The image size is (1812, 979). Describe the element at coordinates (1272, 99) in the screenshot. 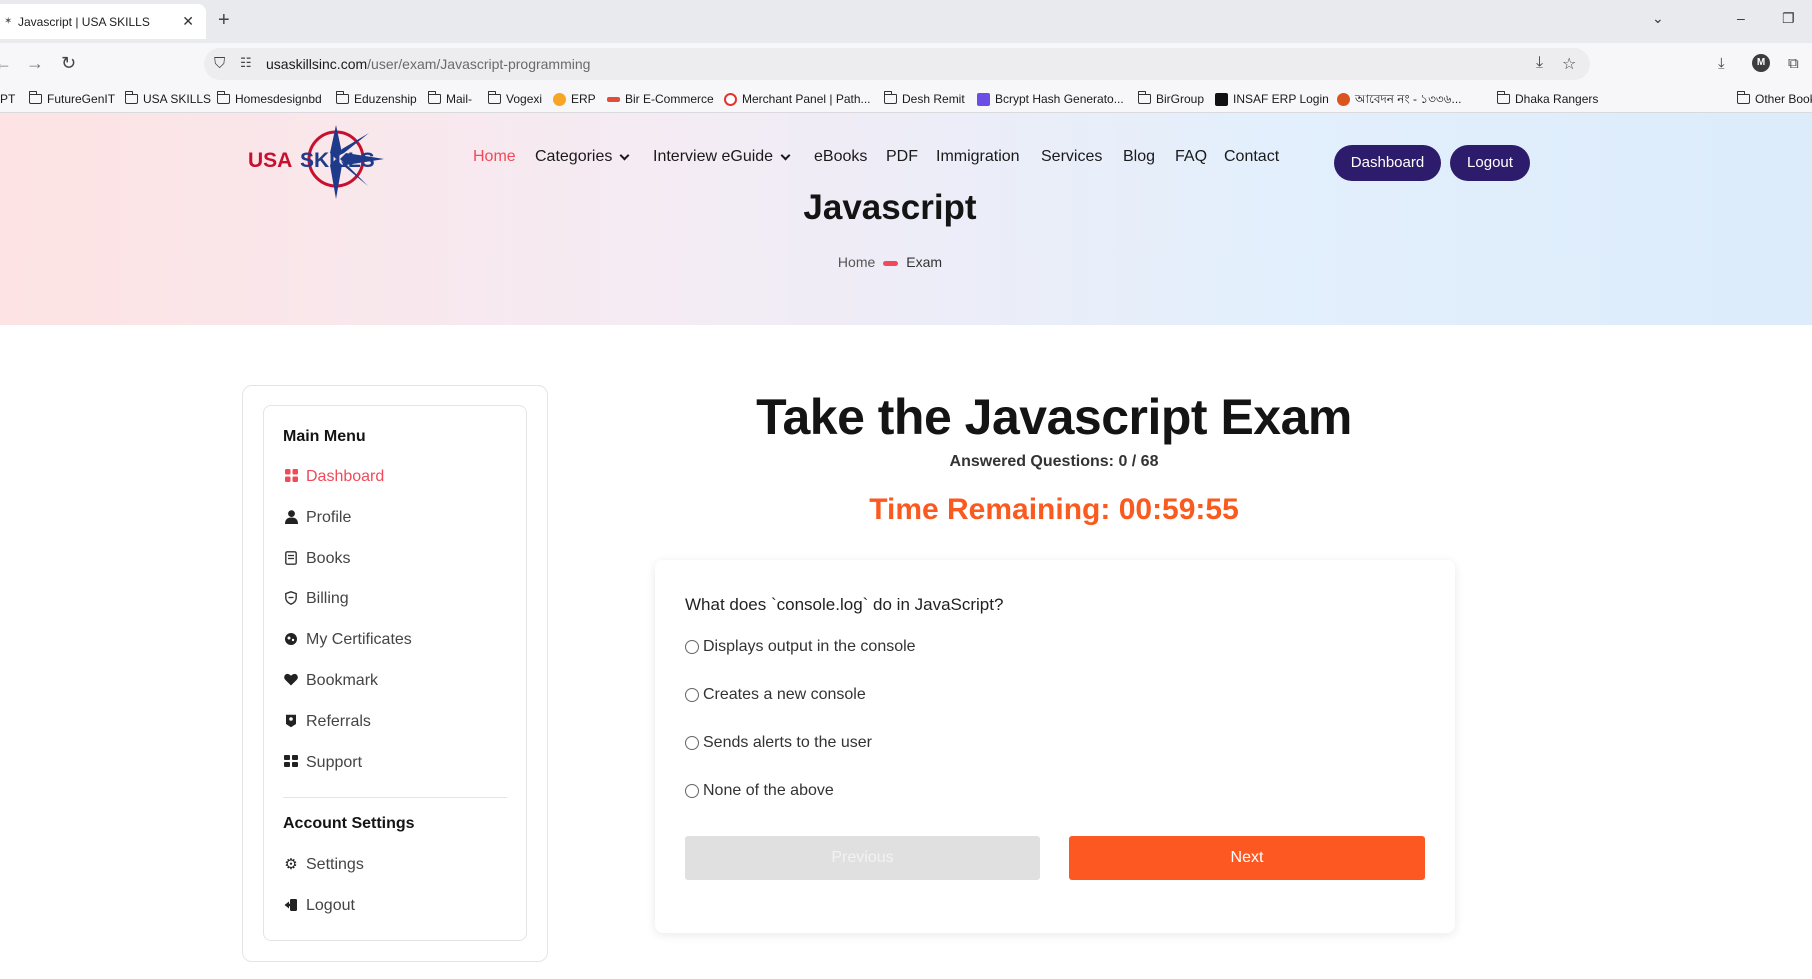

I see `bookmark-item: INSAF ERP Login` at that location.